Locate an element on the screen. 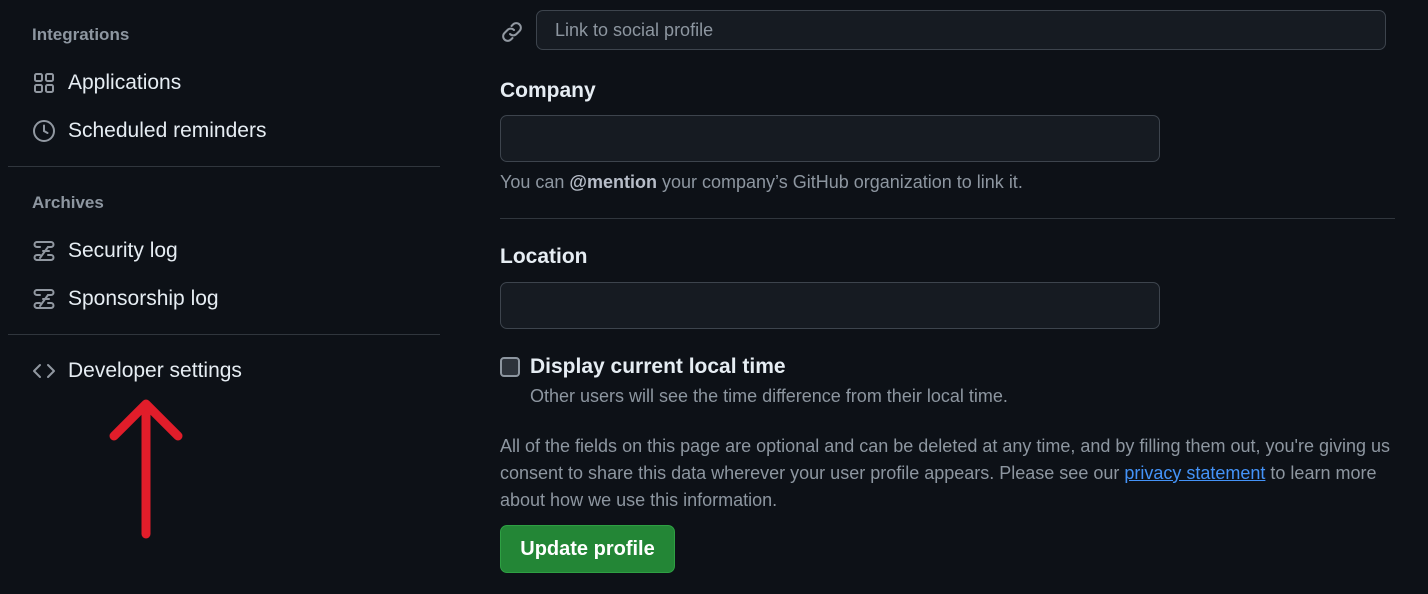  annotation-arrow-icon is located at coordinates (146, 469).